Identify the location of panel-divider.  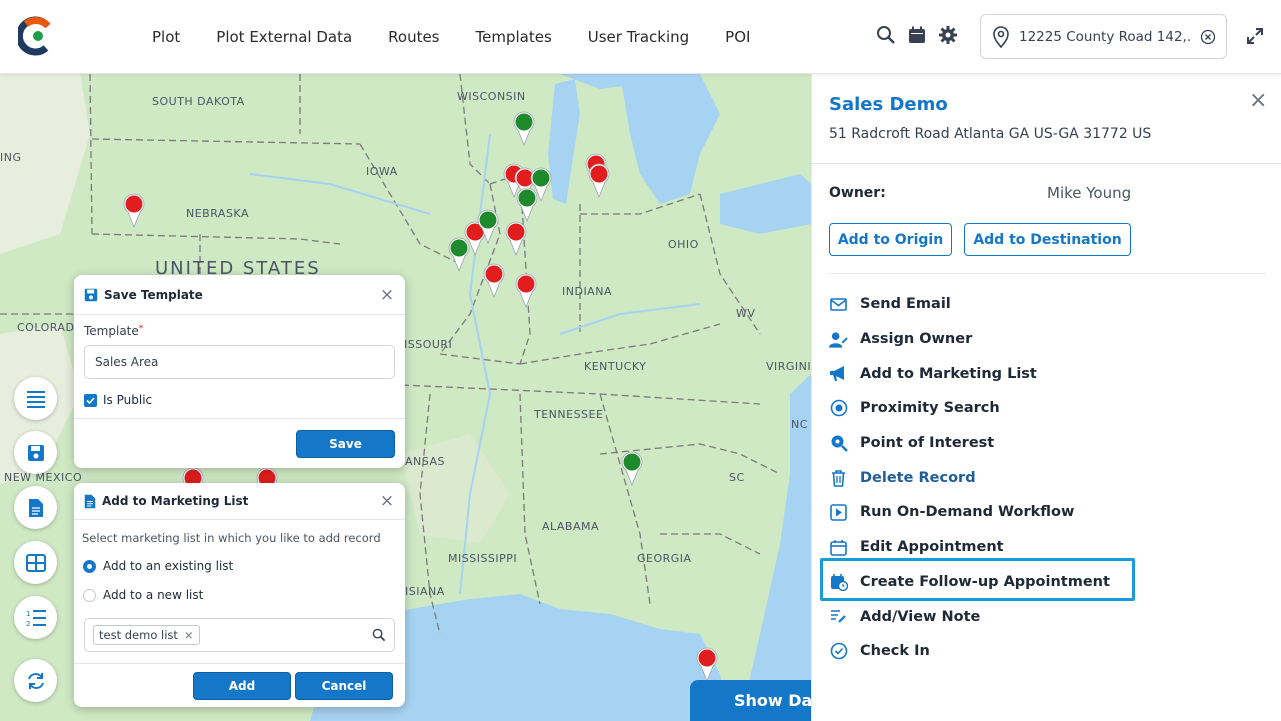
(1046, 163).